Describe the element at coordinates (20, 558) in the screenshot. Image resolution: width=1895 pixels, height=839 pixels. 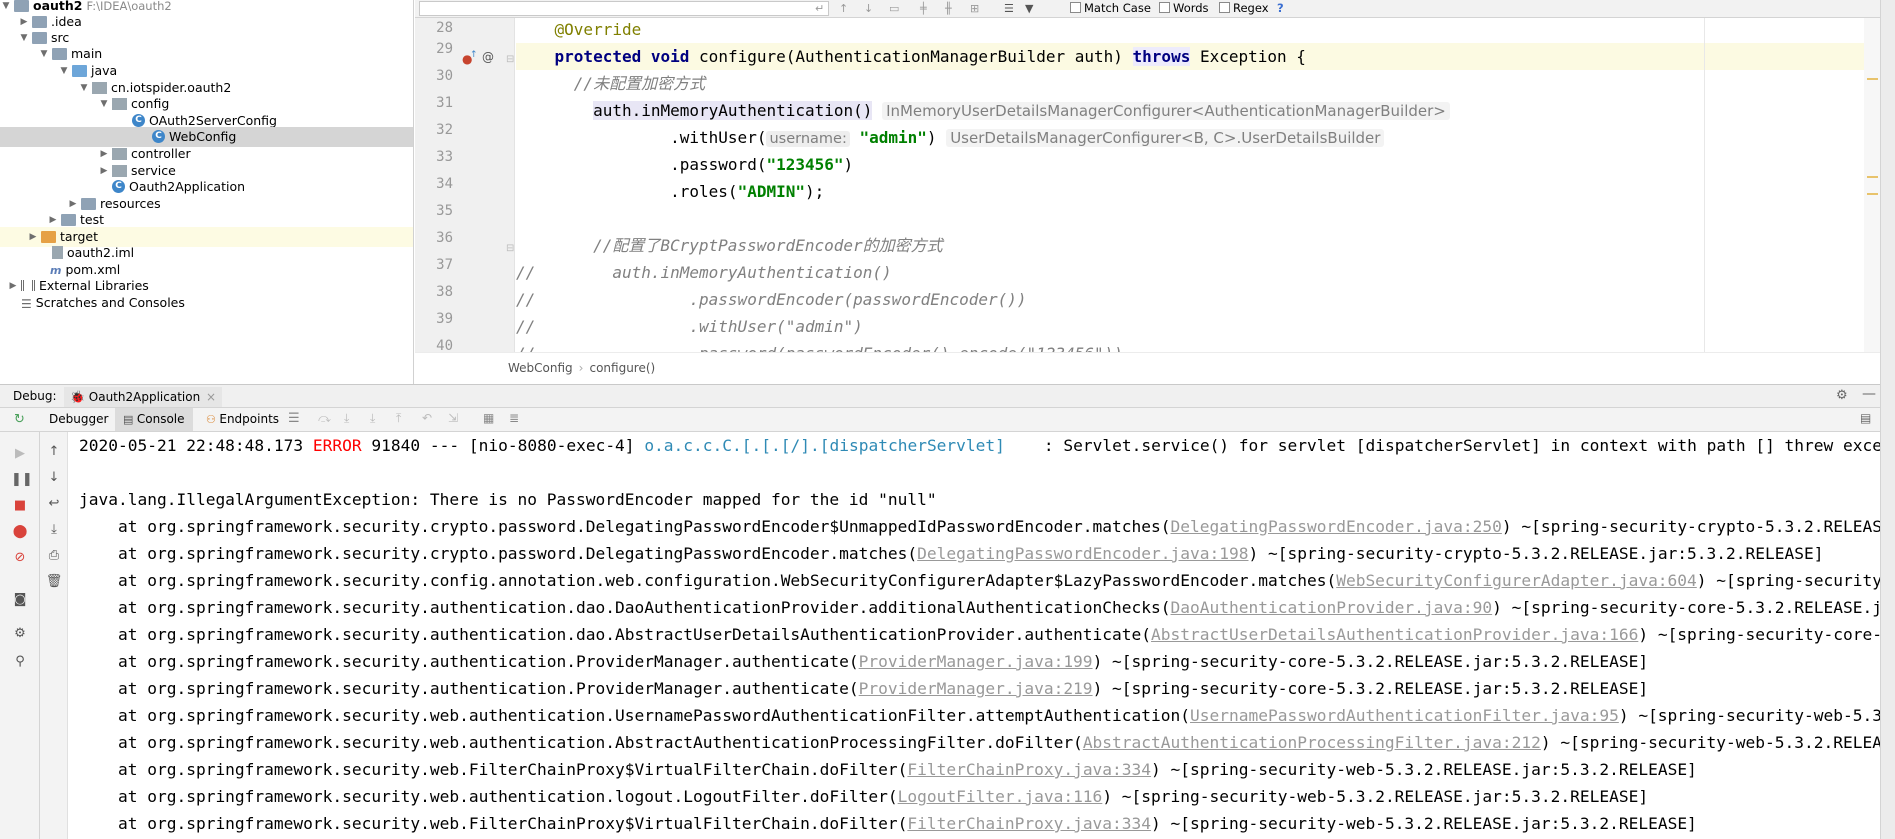
I see `mute-breakpoints-icon: ⊘` at that location.